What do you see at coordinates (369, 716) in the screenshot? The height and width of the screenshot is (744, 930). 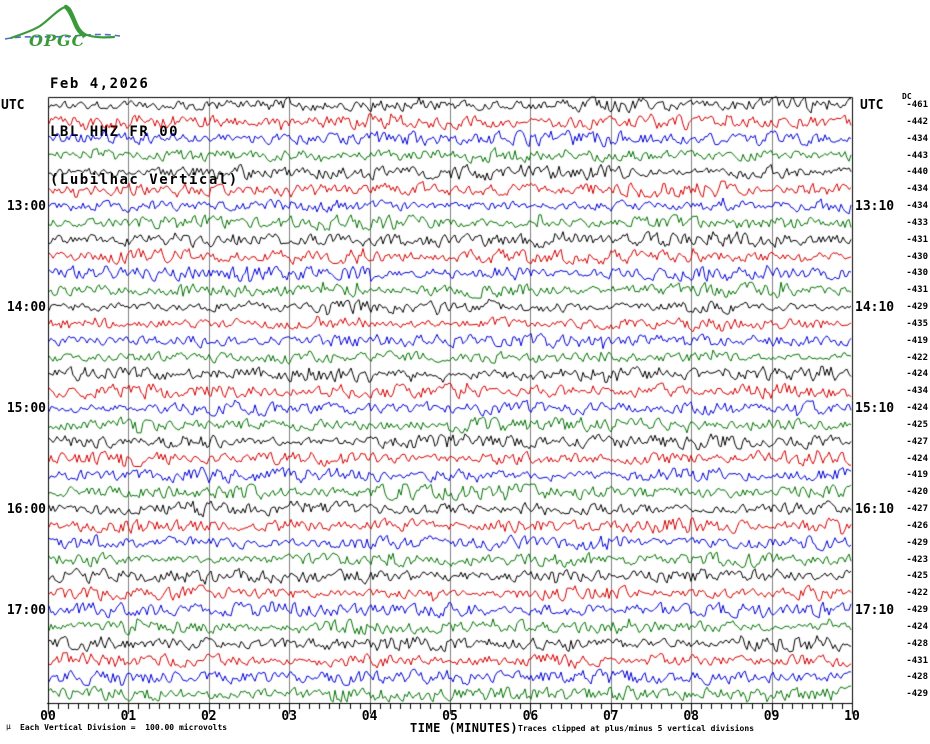 I see `x-tick-label: 04` at bounding box center [369, 716].